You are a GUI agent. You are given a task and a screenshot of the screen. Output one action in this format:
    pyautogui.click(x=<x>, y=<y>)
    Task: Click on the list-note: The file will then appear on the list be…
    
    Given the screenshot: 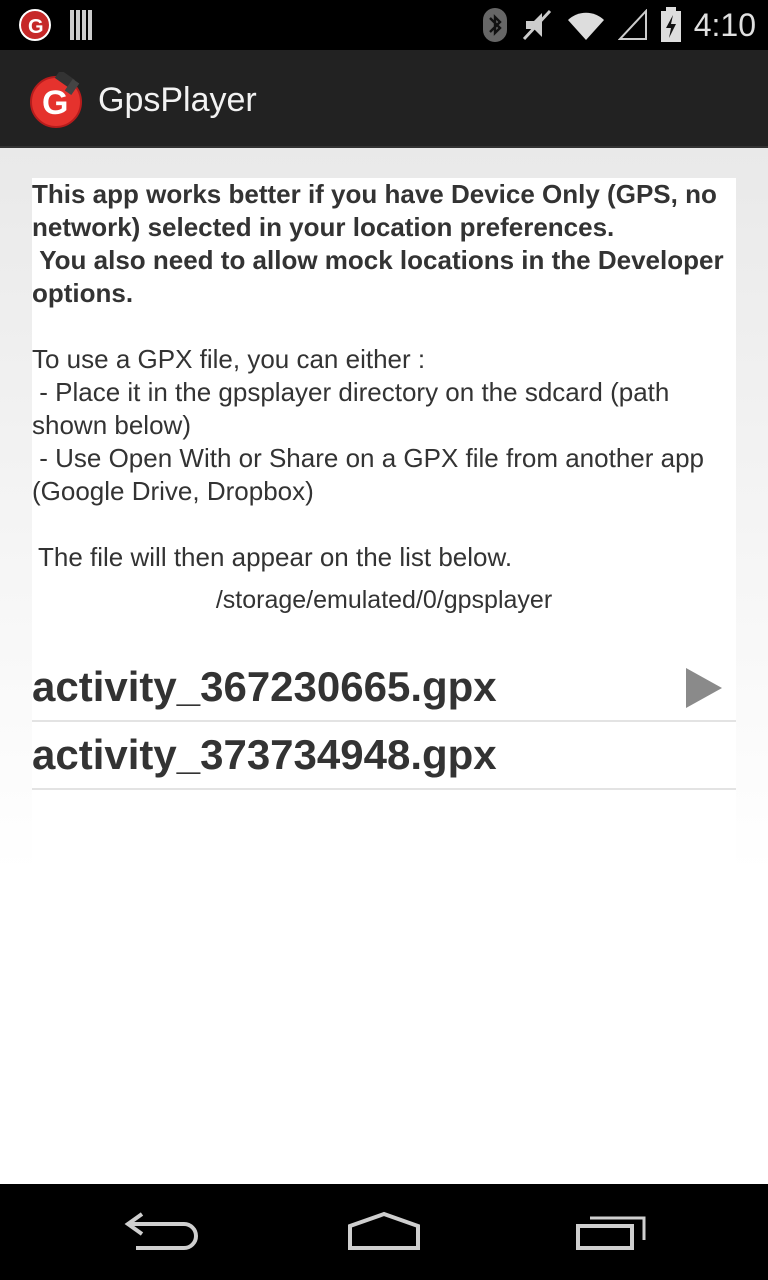 What is the action you would take?
    pyautogui.click(x=275, y=557)
    